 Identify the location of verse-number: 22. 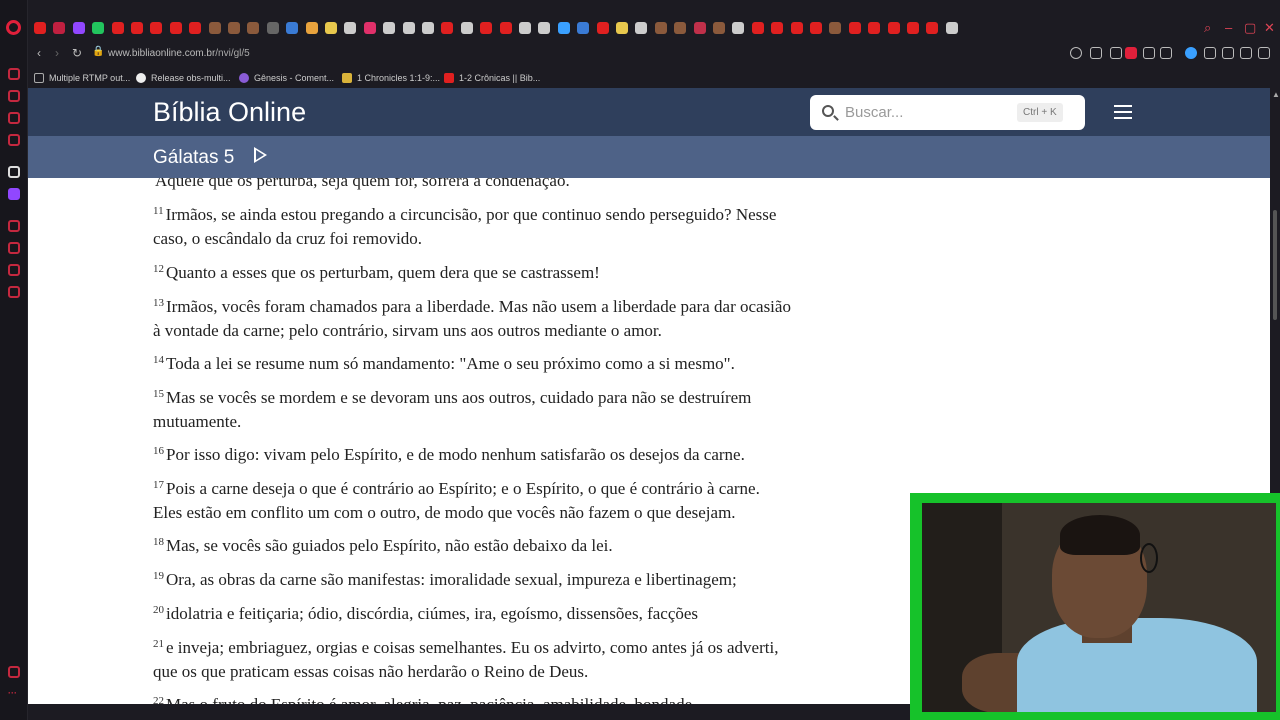
(158, 699).